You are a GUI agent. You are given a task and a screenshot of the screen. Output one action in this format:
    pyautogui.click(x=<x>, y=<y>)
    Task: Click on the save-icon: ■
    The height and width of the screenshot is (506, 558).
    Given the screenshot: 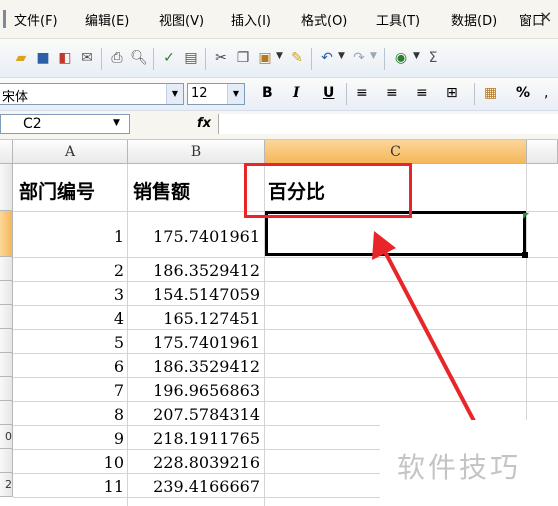 What is the action you would take?
    pyautogui.click(x=43, y=58)
    